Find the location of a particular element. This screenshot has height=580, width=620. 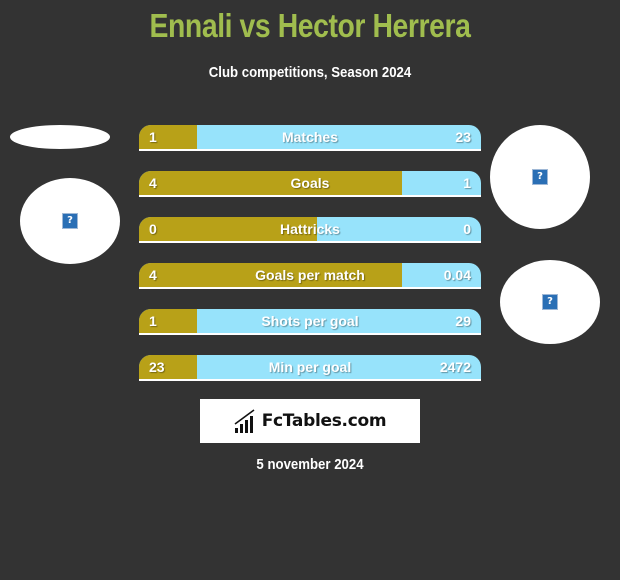

stat-label: Goals is located at coordinates (310, 183).